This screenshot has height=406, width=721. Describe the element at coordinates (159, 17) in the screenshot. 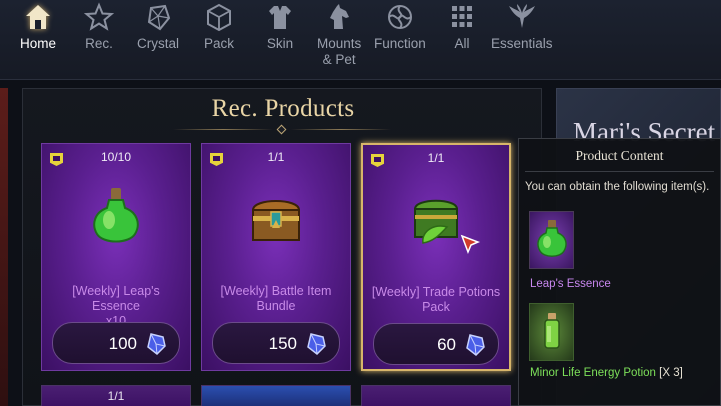

I see `crystal-icon` at that location.